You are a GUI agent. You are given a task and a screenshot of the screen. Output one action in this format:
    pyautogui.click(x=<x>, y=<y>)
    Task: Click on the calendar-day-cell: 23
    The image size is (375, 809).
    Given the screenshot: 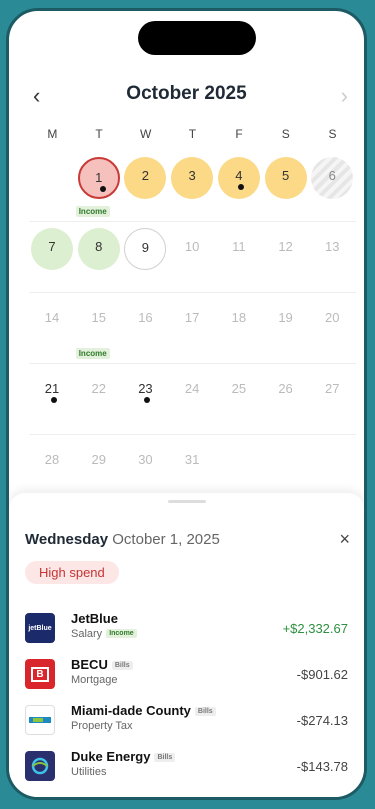 What is the action you would take?
    pyautogui.click(x=145, y=400)
    